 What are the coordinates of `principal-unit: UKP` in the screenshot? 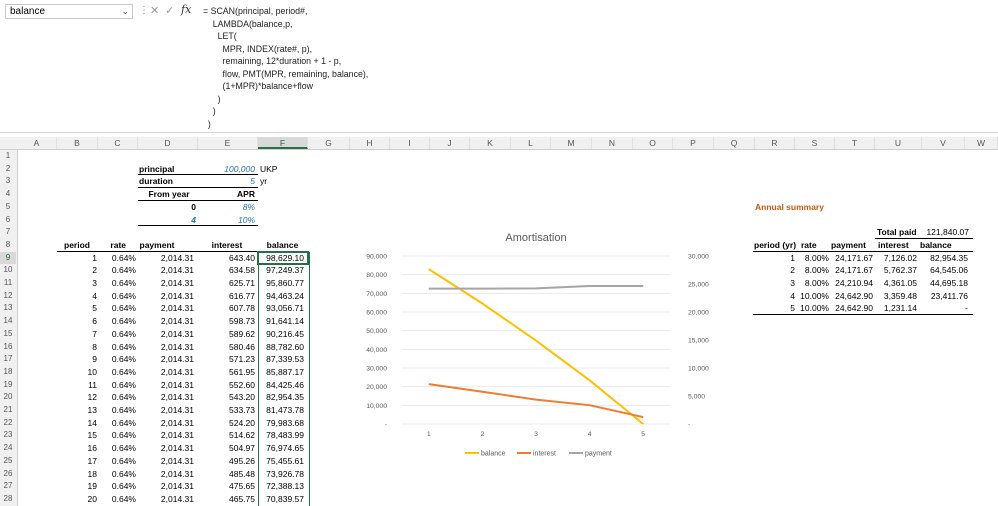 It's located at (280, 169).